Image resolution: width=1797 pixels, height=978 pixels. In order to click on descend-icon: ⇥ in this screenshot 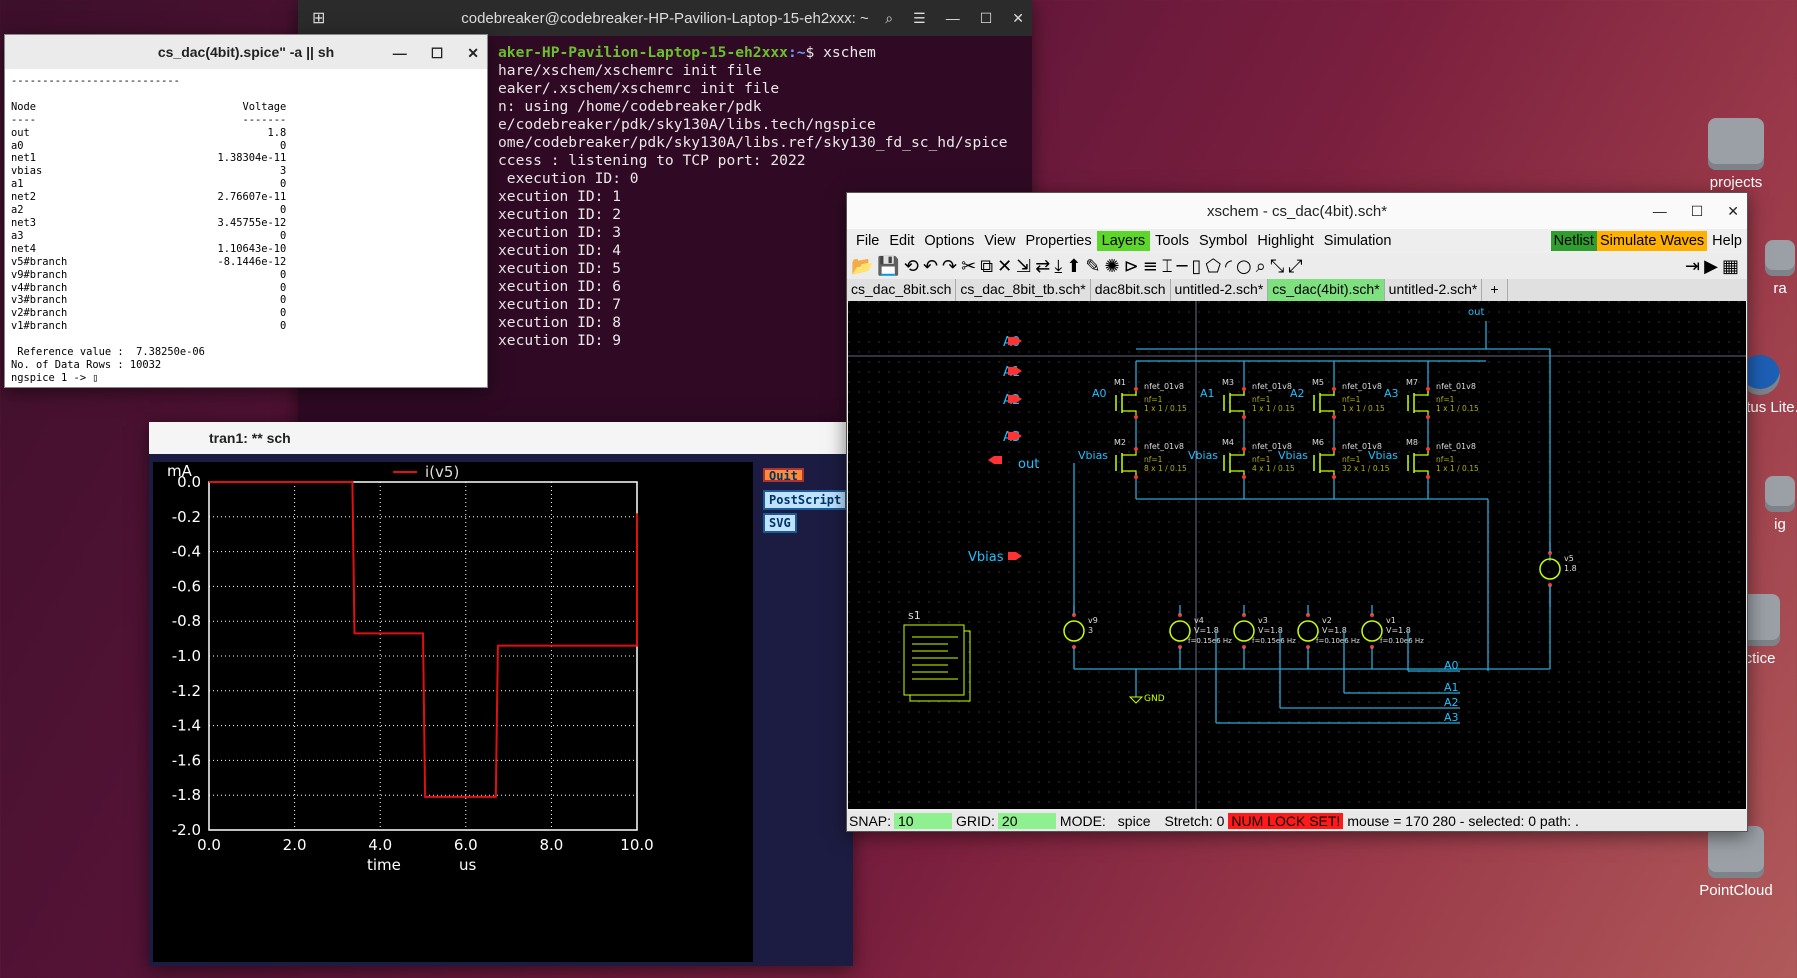, I will do `click(1692, 266)`.